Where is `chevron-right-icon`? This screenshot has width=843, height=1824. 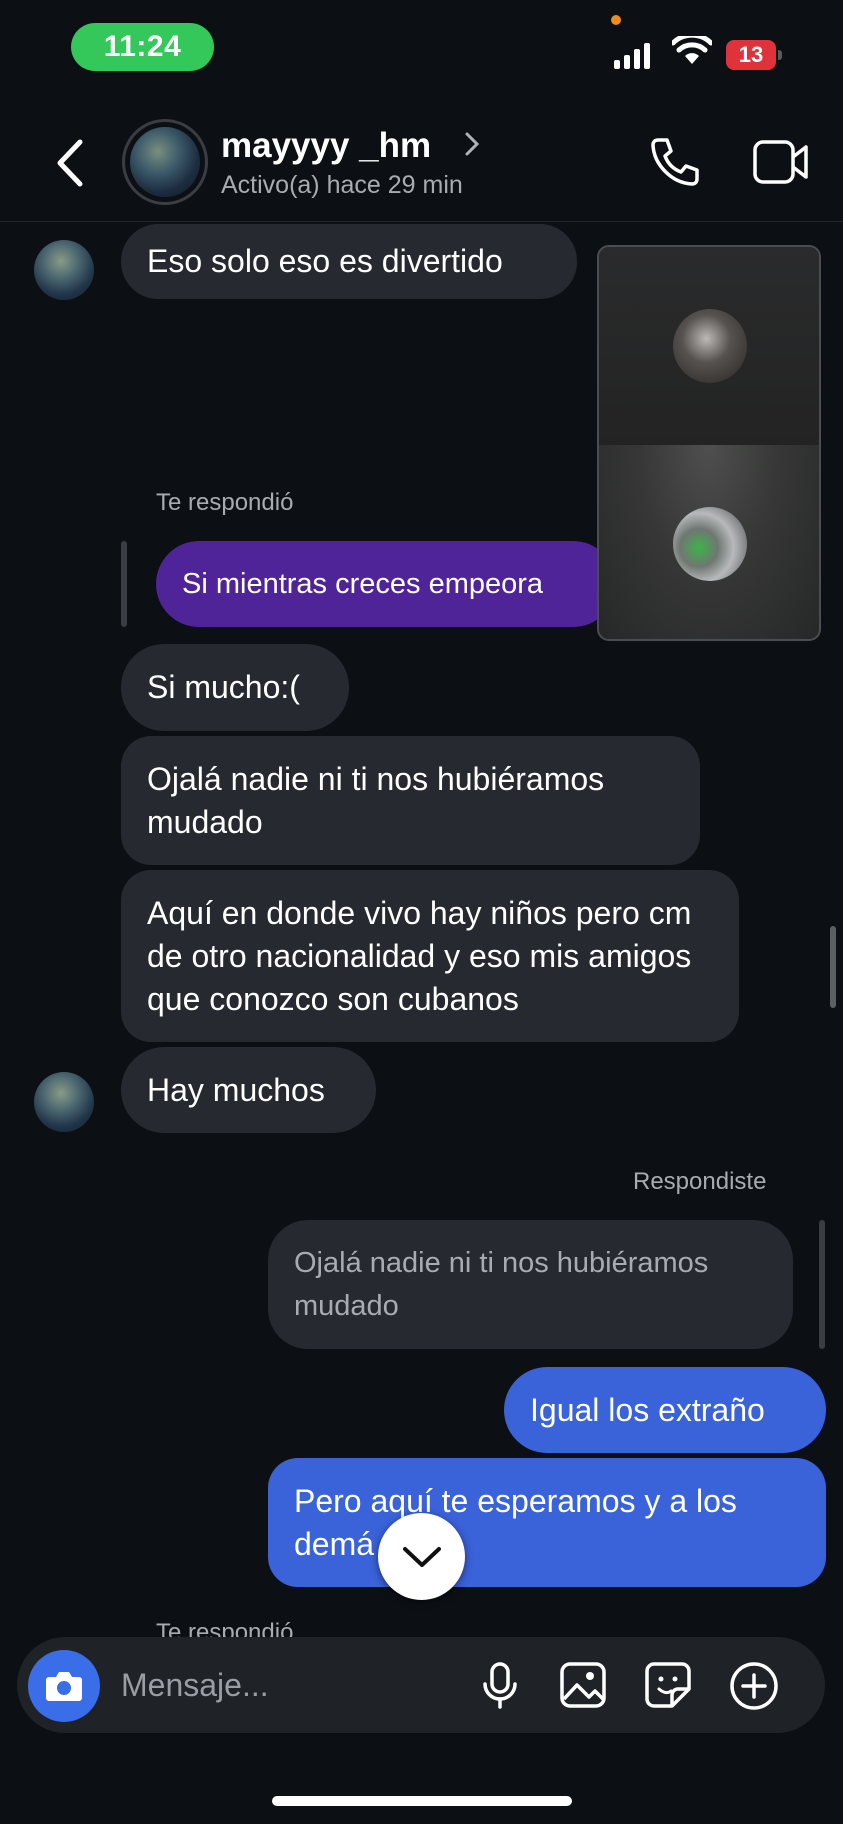
chevron-right-icon is located at coordinates (472, 144).